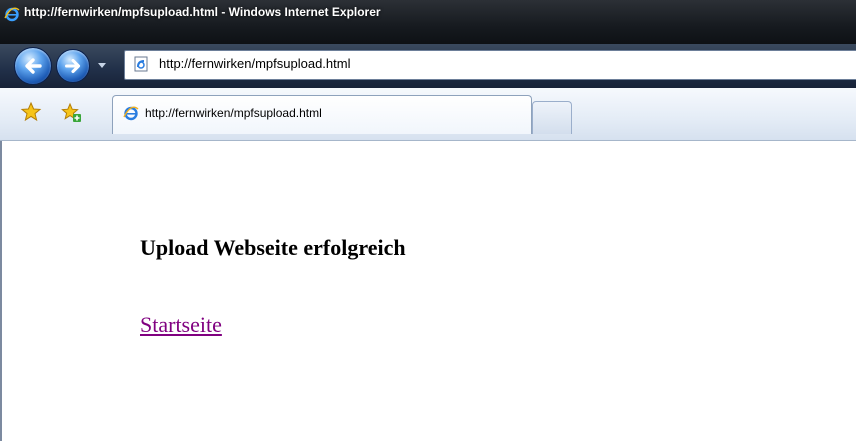 This screenshot has width=856, height=441. I want to click on address-bar: http://fernwirken/mpfsupload.html, so click(490, 65).